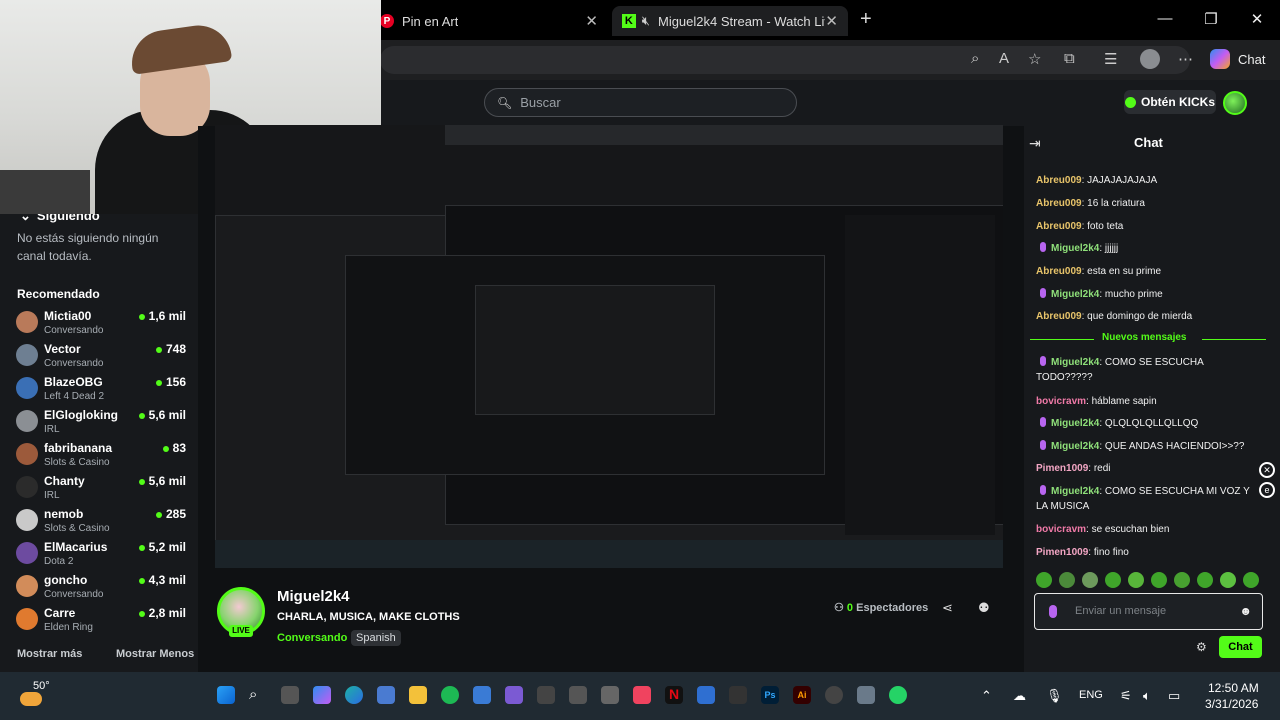 Image resolution: width=1280 pixels, height=720 pixels. Describe the element at coordinates (1110, 59) in the screenshot. I see `favorites-icon: ☰` at that location.